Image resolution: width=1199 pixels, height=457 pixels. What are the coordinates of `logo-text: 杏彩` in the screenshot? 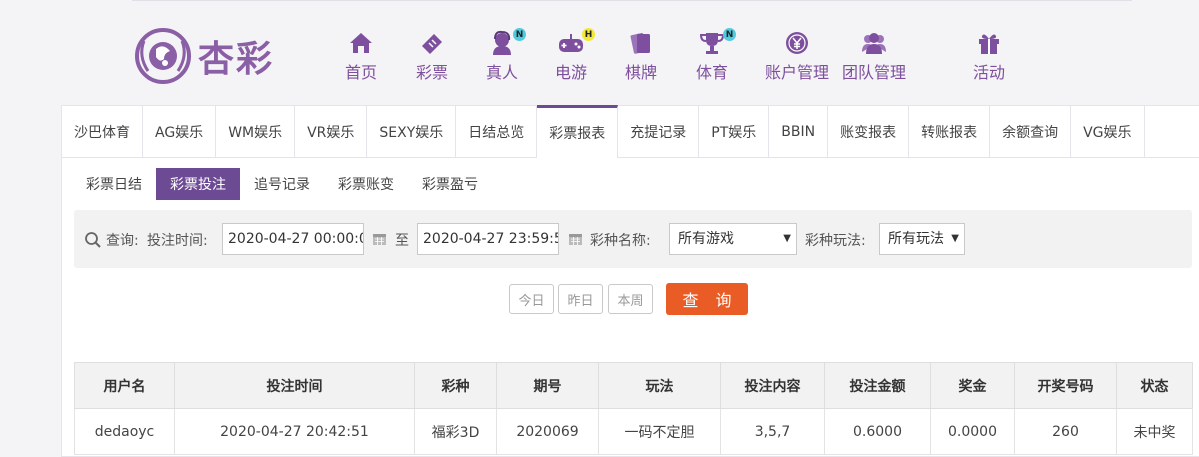 It's located at (236, 59).